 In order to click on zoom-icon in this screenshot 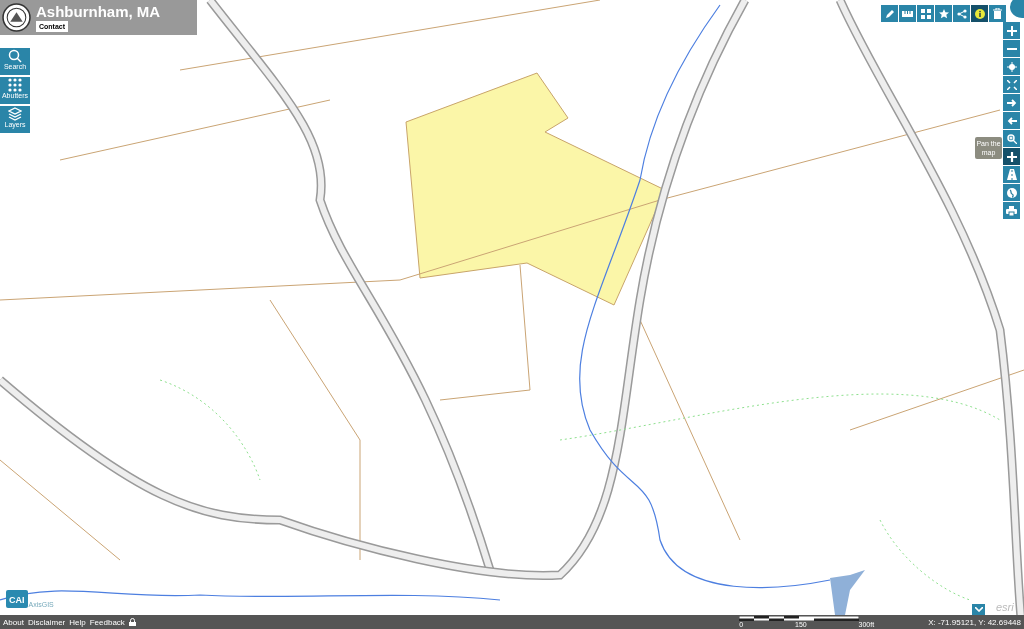, I will do `click(1011, 138)`.